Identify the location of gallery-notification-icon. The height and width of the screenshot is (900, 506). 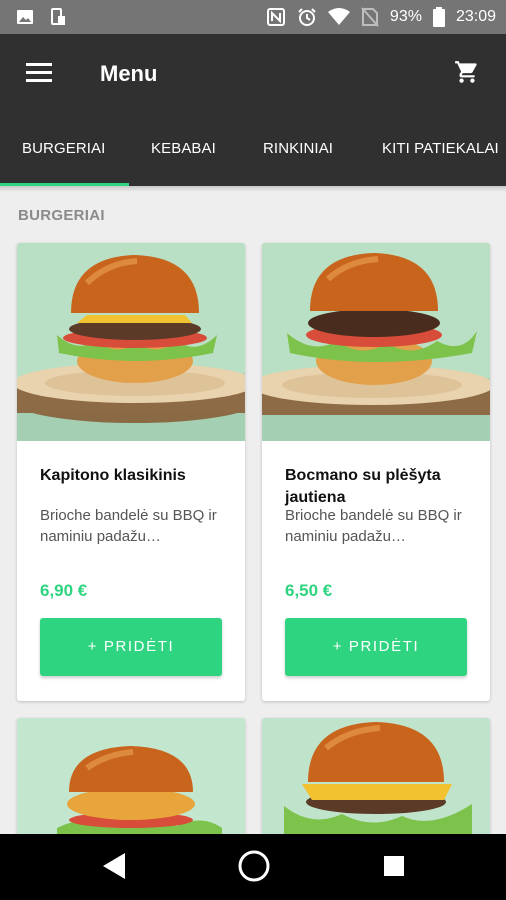
(25, 17).